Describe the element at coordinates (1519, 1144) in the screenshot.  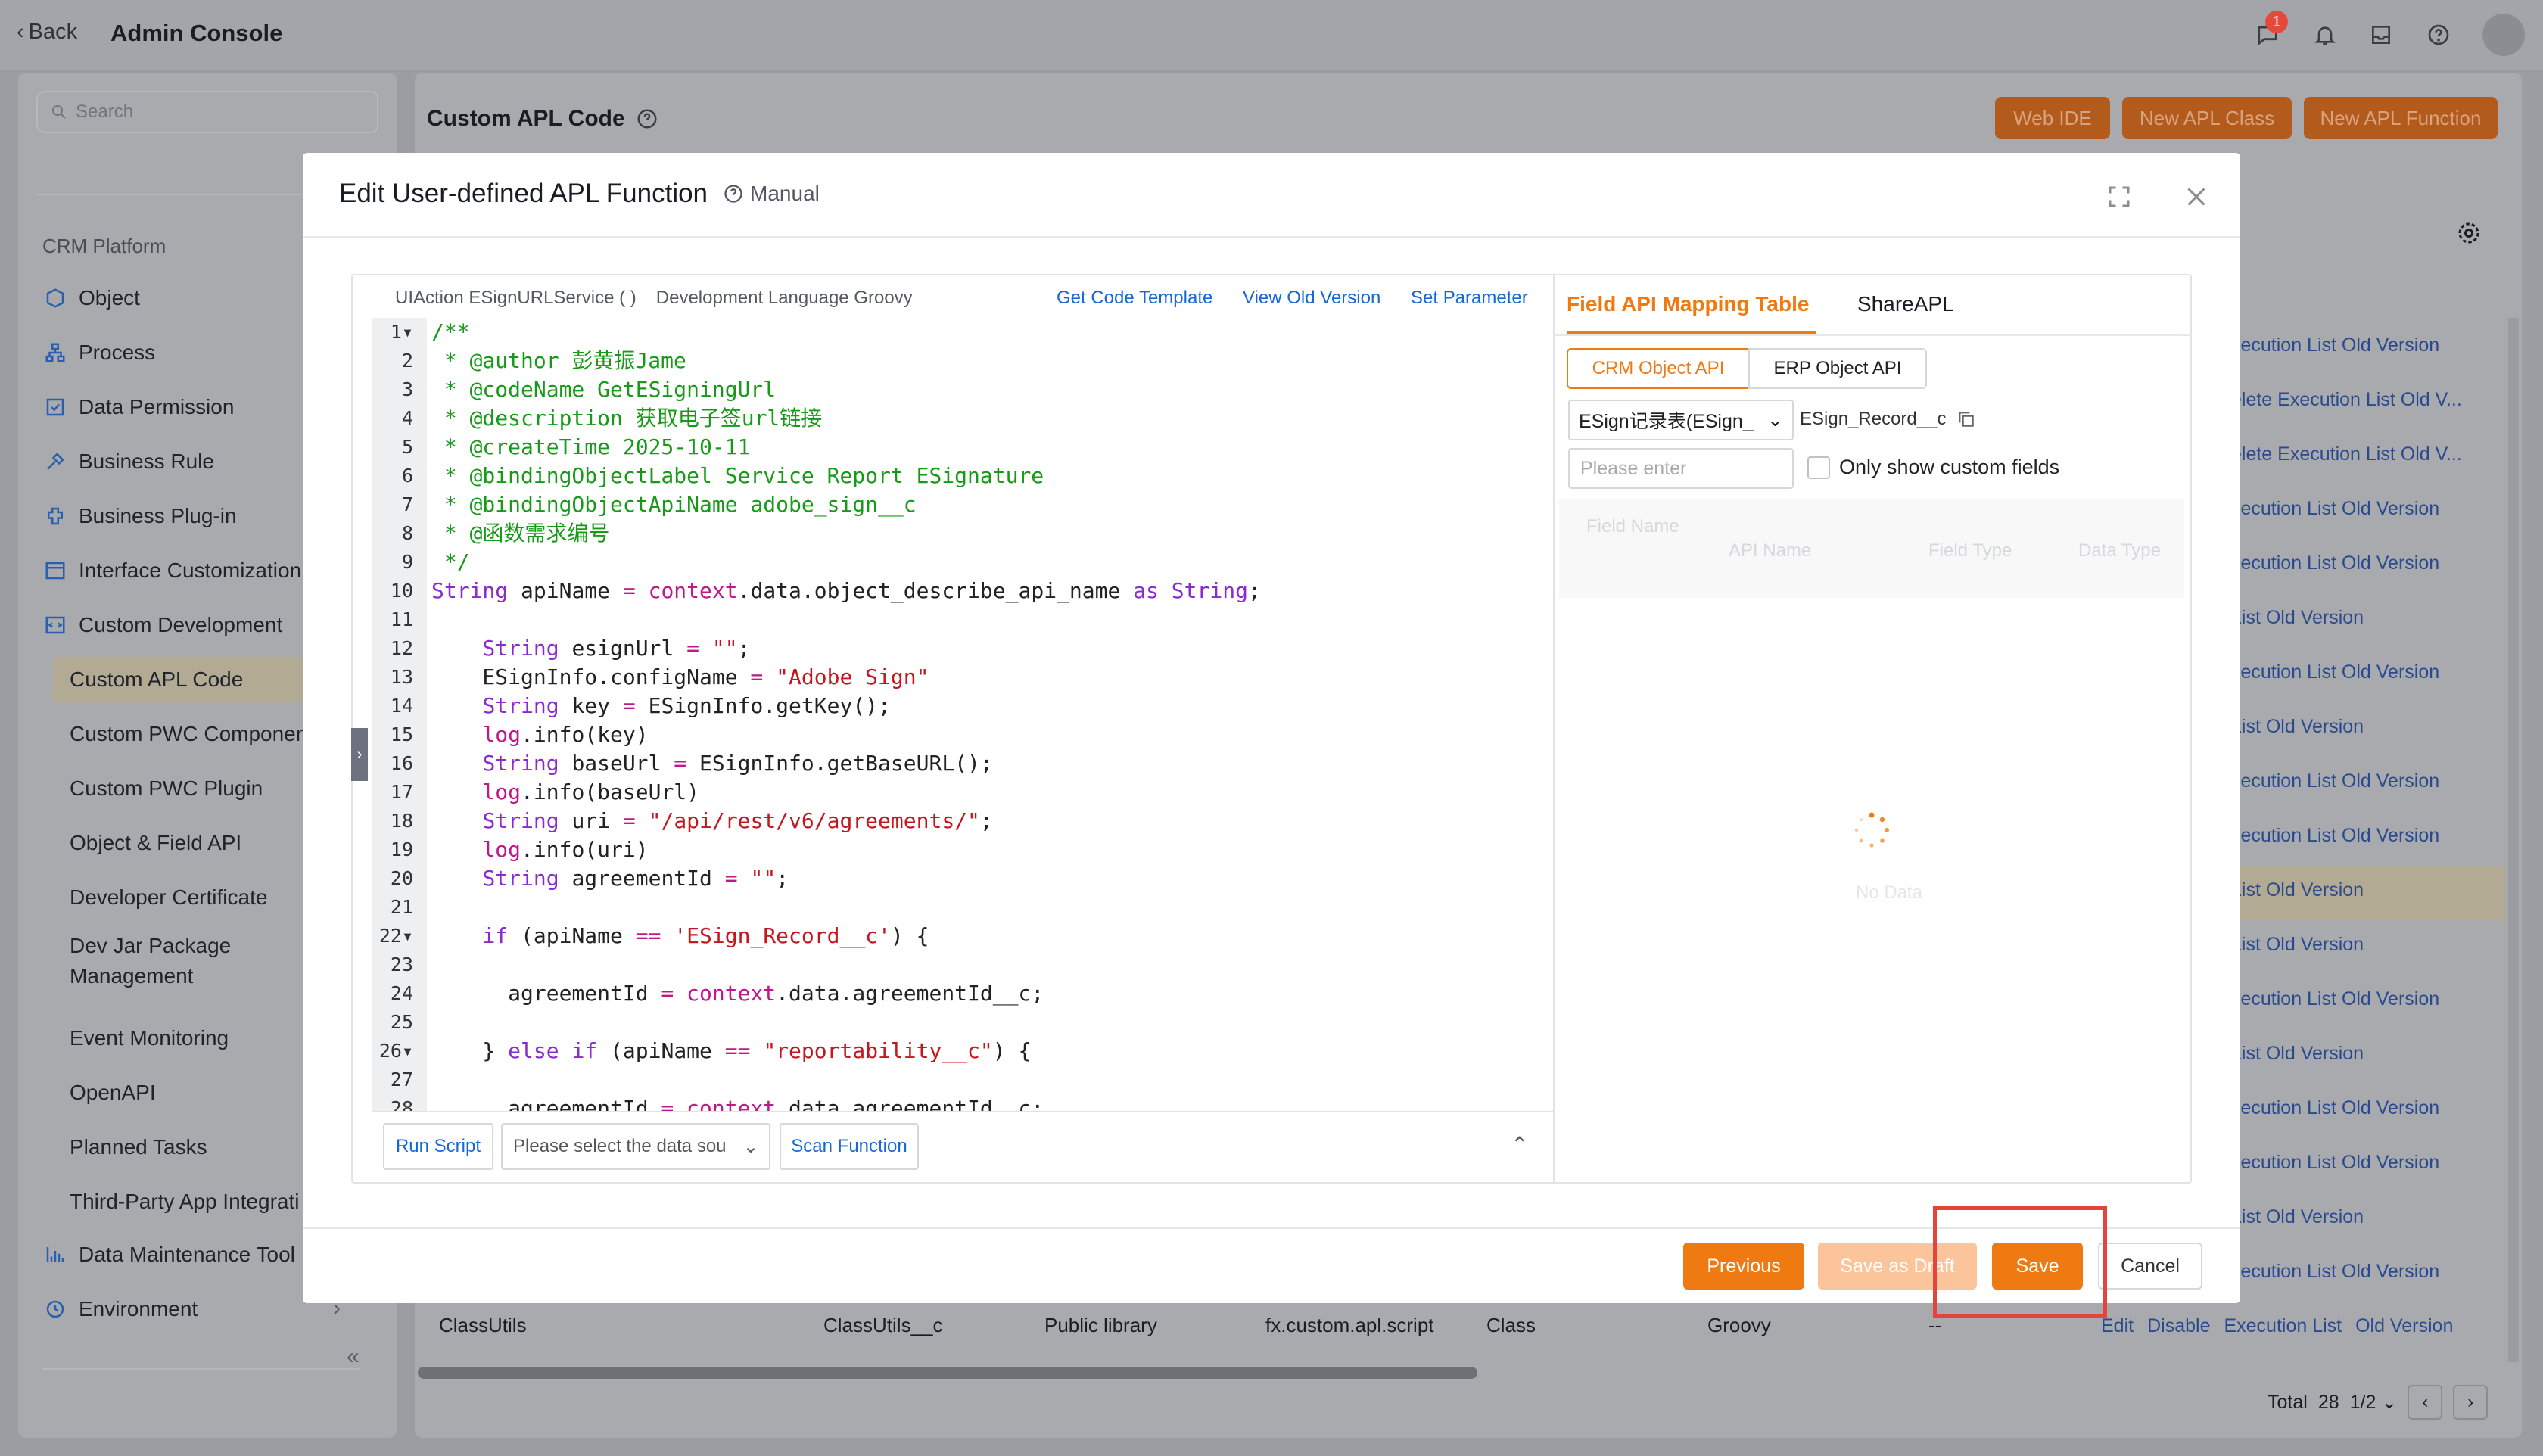
I see `chevron-up-icon: ⌃` at that location.